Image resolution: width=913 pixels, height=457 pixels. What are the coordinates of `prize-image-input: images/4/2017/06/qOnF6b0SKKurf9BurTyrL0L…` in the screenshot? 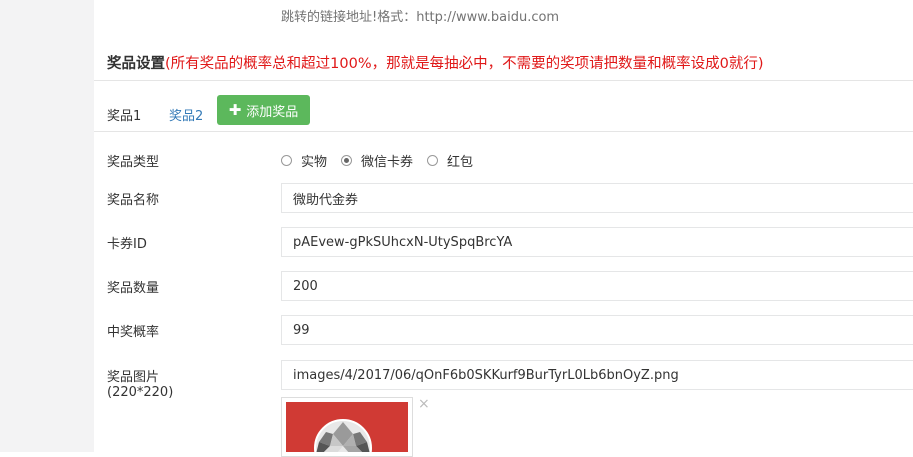 It's located at (597, 375).